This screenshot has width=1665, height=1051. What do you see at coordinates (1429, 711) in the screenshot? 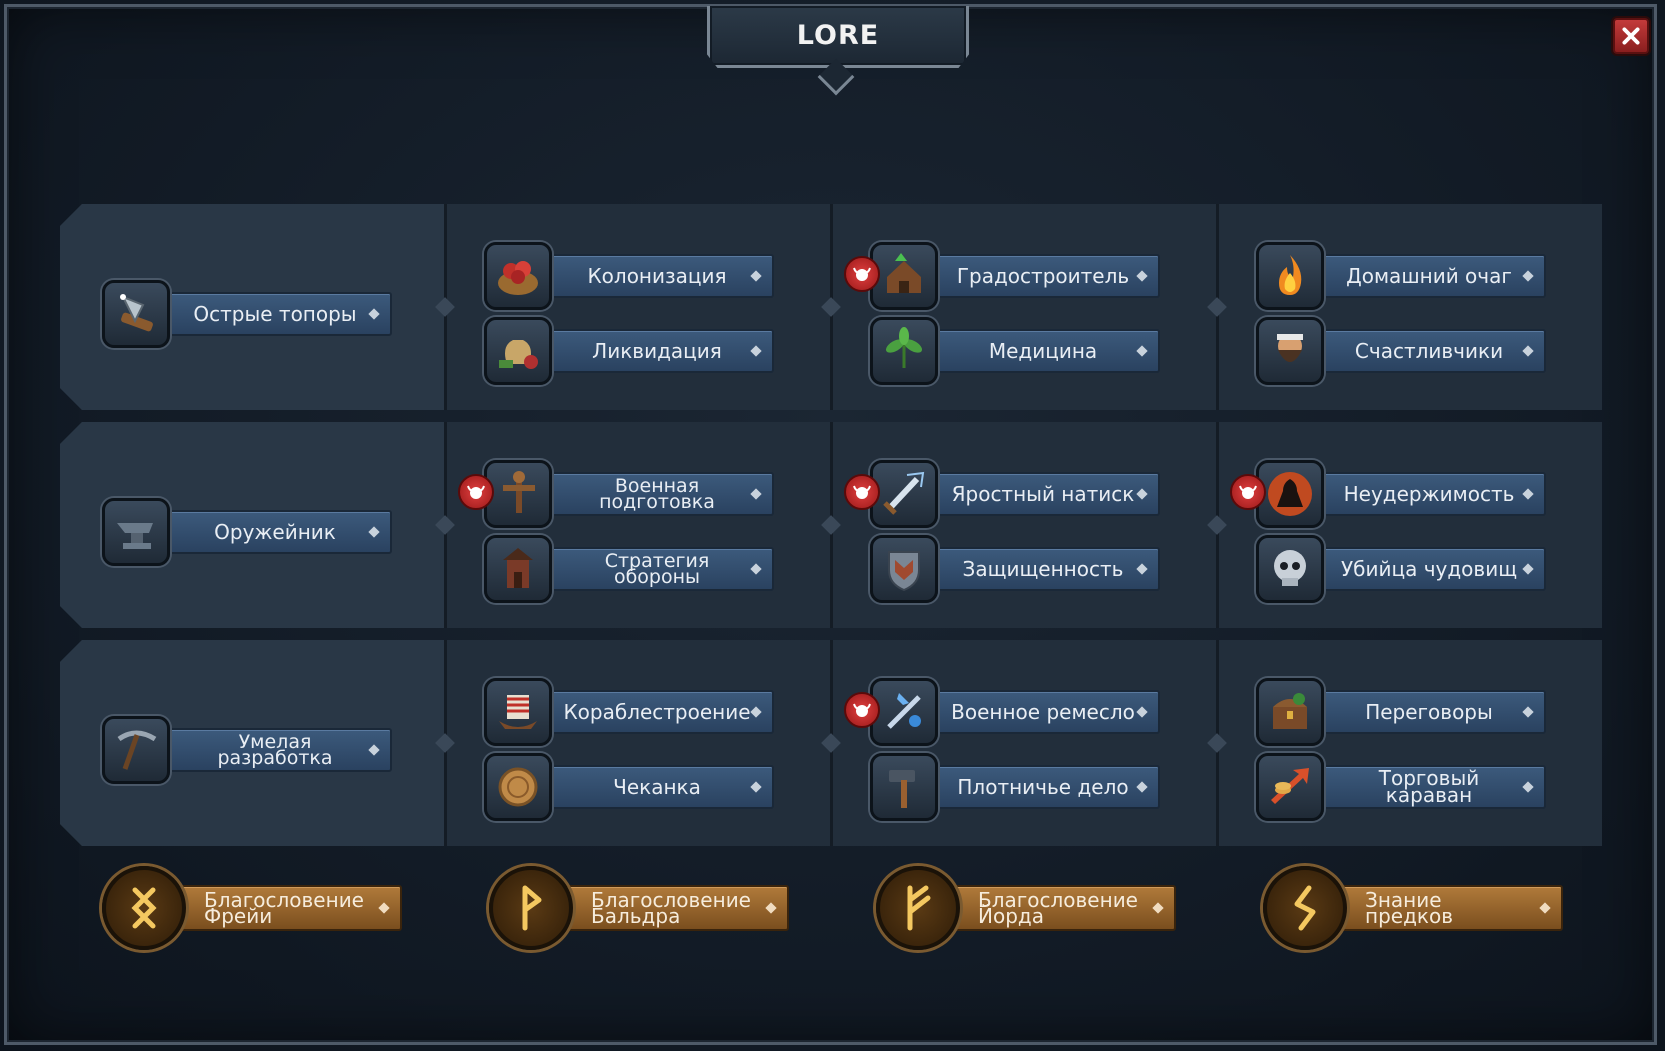
I see `skill-label-text: Переговоры` at bounding box center [1429, 711].